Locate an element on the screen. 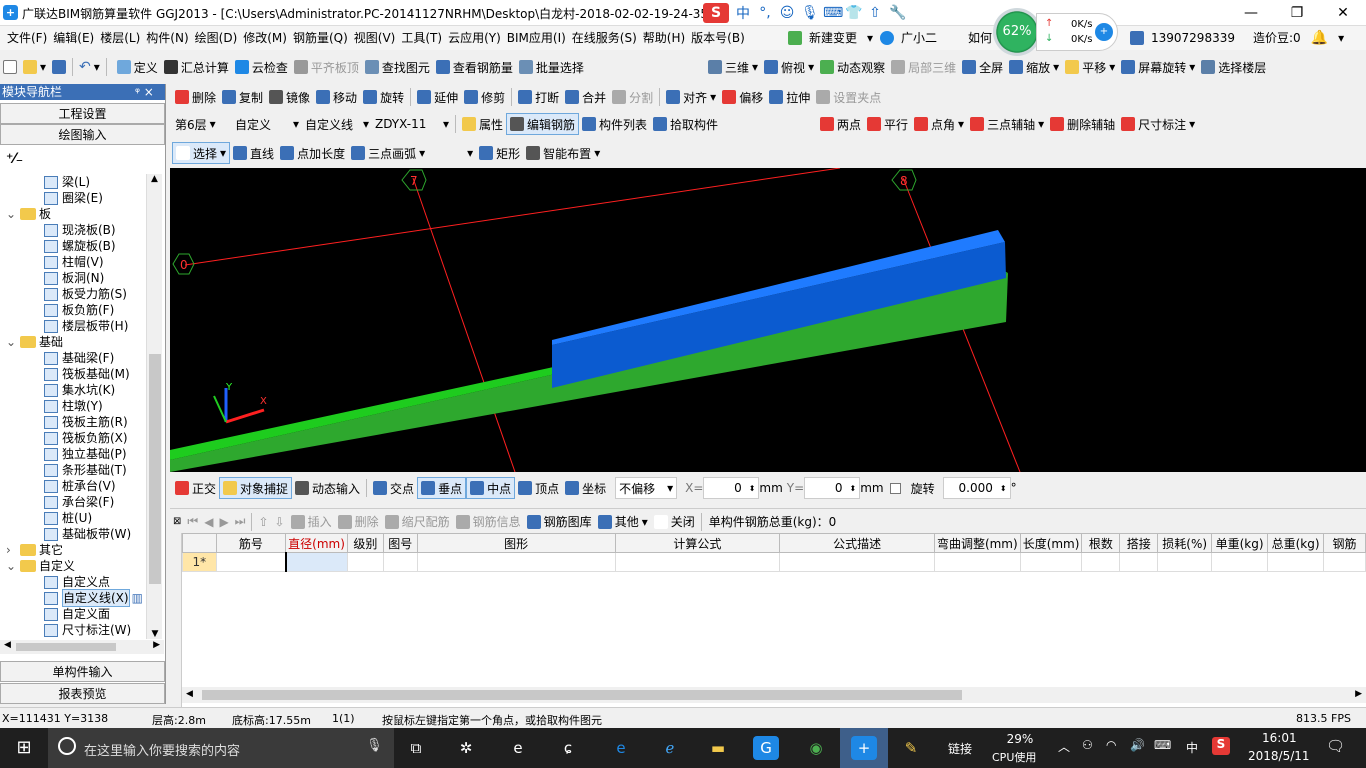 The image size is (1366, 768). menu-item: 云应用(Y) is located at coordinates (474, 38).